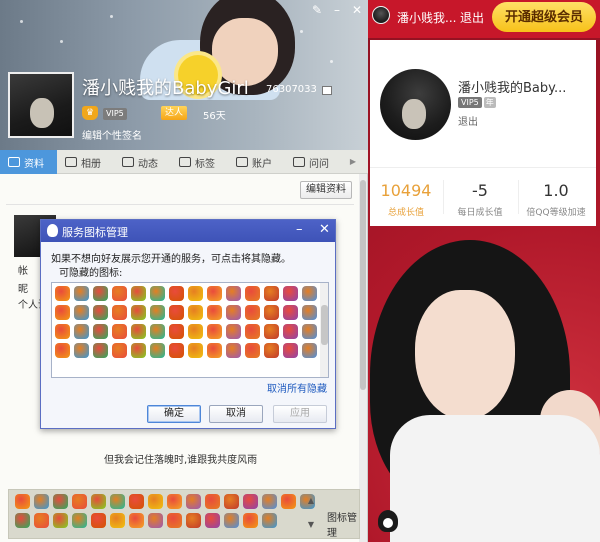 The height and width of the screenshot is (542, 600). What do you see at coordinates (236, 414) in the screenshot?
I see `cancel-button: 取消` at bounding box center [236, 414].